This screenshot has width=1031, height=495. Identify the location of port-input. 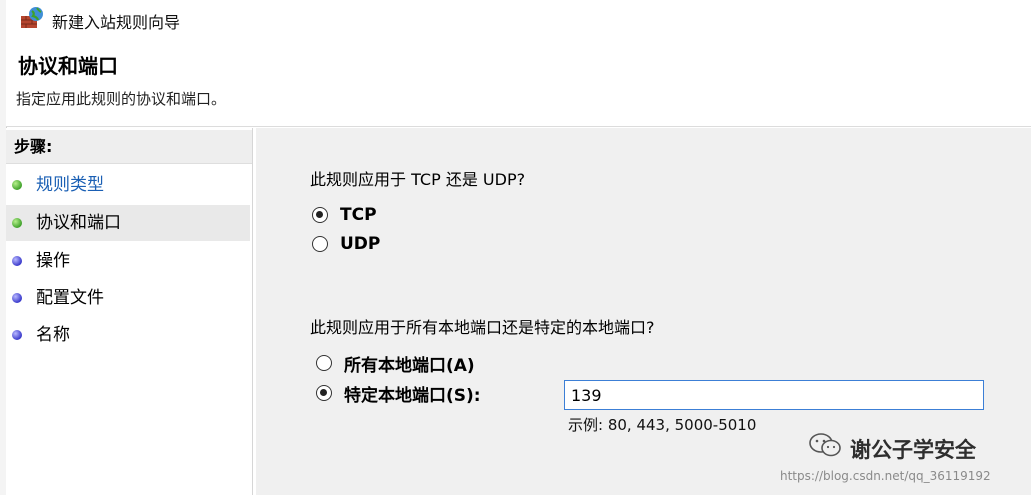
(774, 395).